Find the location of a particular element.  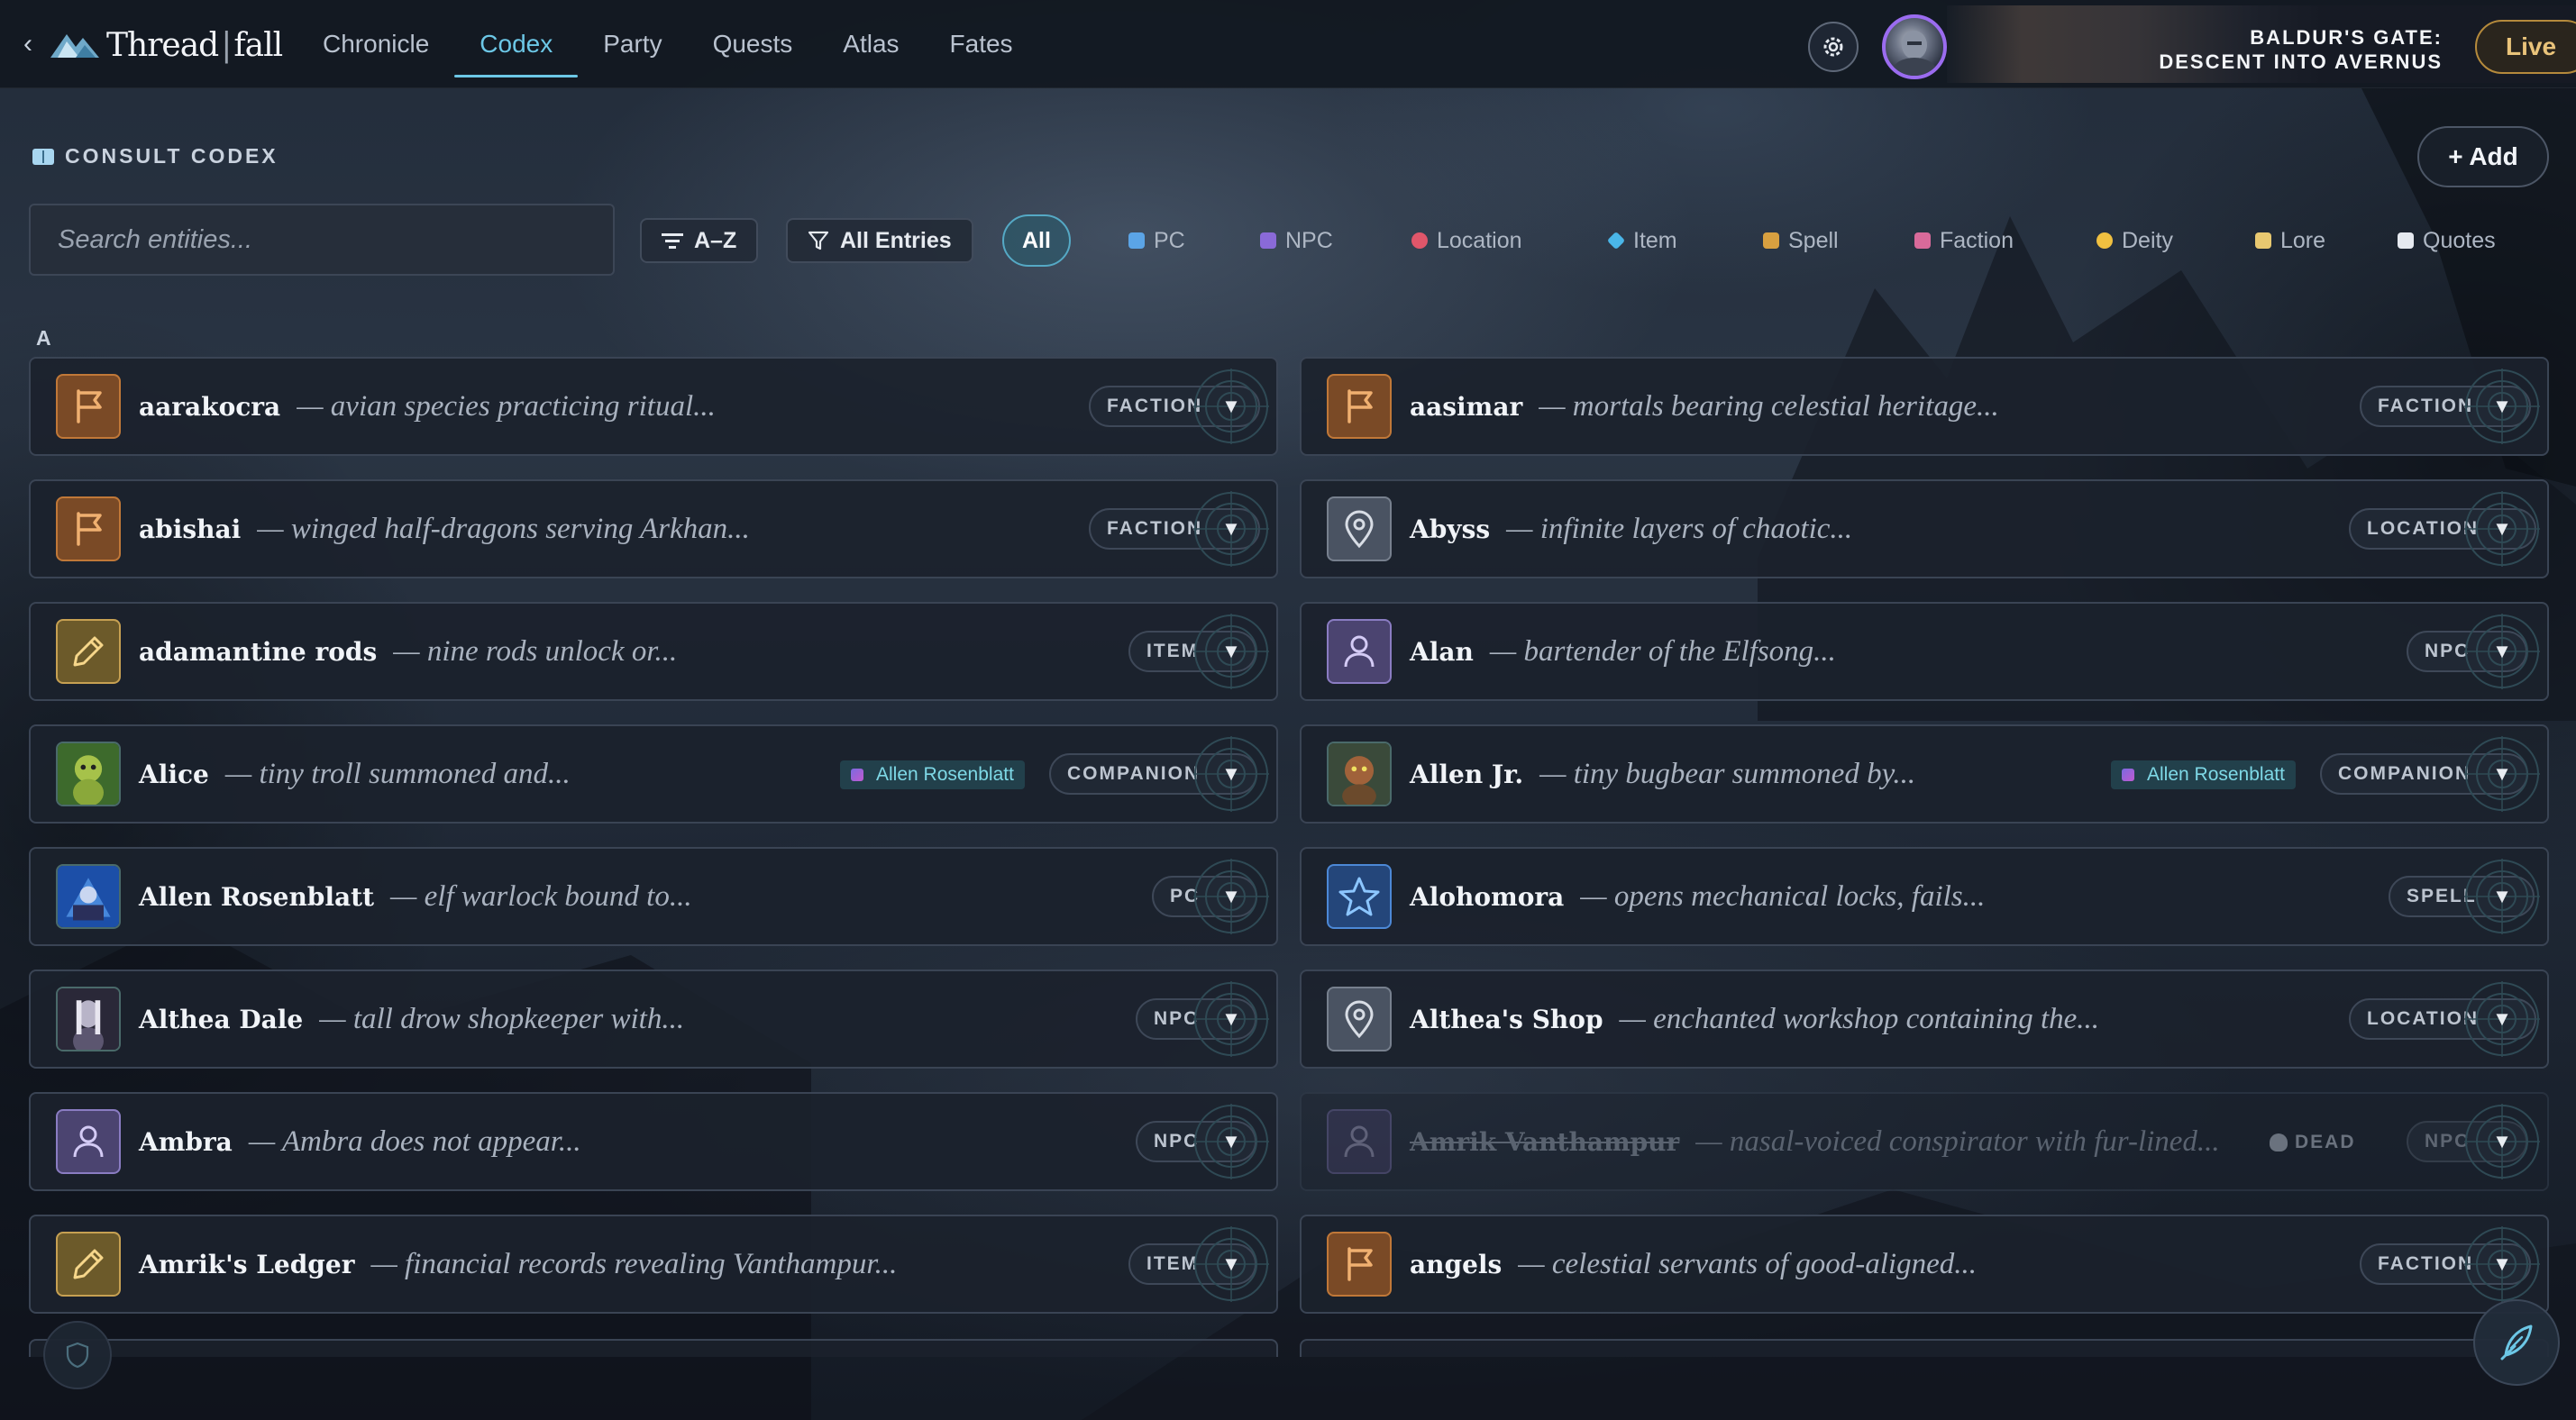

main-nav: Chronicle Codex Party Quests Atlas Fates is located at coordinates (667, 44).